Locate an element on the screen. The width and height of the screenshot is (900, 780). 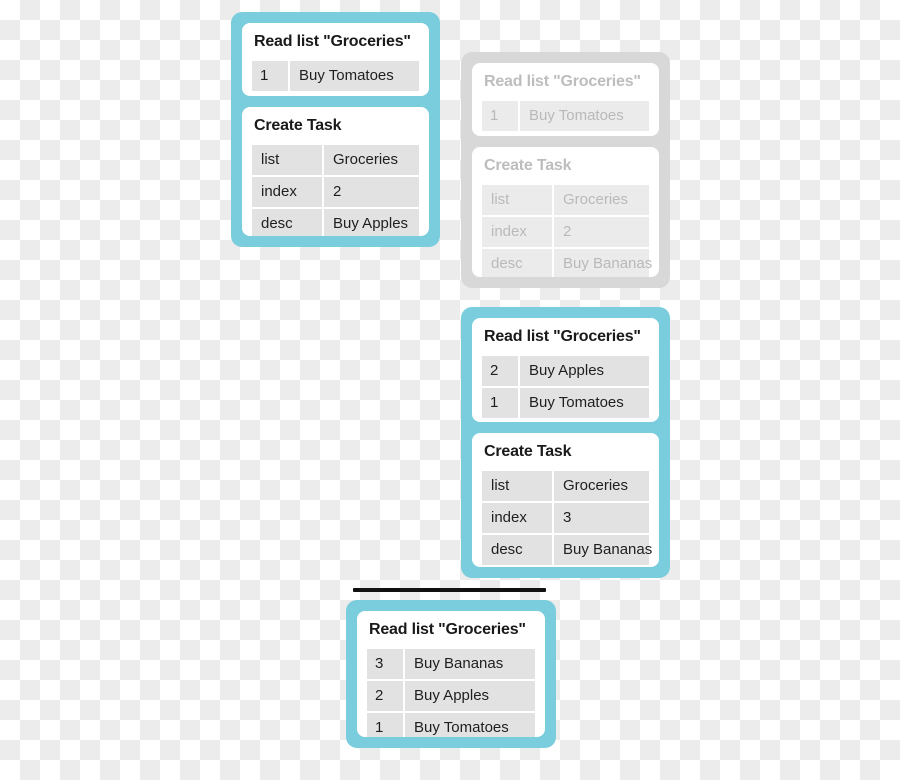
read-list-card-2: Read list "Groceries" 1 Buy Tomatoes is located at coordinates (565, 100).